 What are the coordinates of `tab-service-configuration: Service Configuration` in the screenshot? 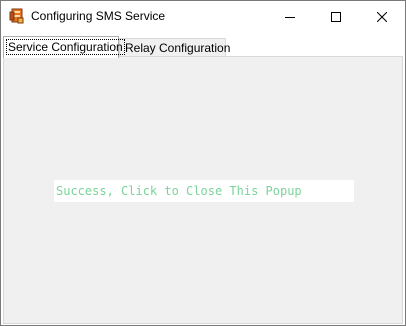 It's located at (64, 47).